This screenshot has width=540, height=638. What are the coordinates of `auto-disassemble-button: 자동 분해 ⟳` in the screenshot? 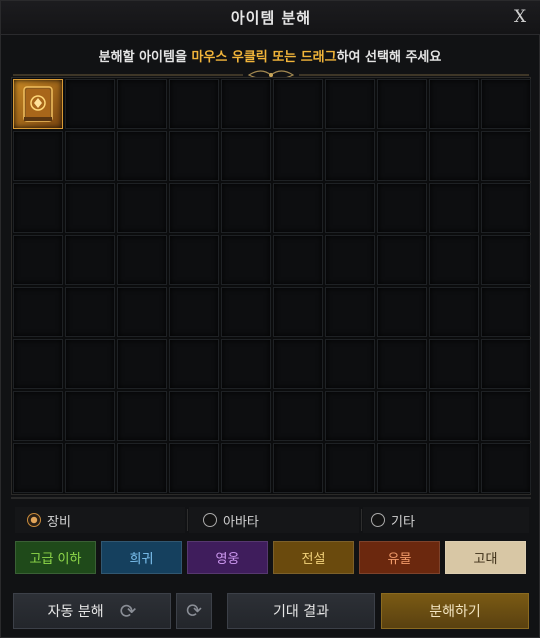 It's located at (92, 611).